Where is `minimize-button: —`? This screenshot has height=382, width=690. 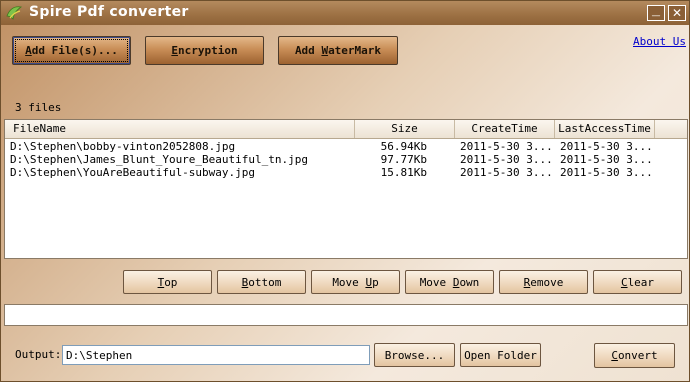 minimize-button: — is located at coordinates (656, 13).